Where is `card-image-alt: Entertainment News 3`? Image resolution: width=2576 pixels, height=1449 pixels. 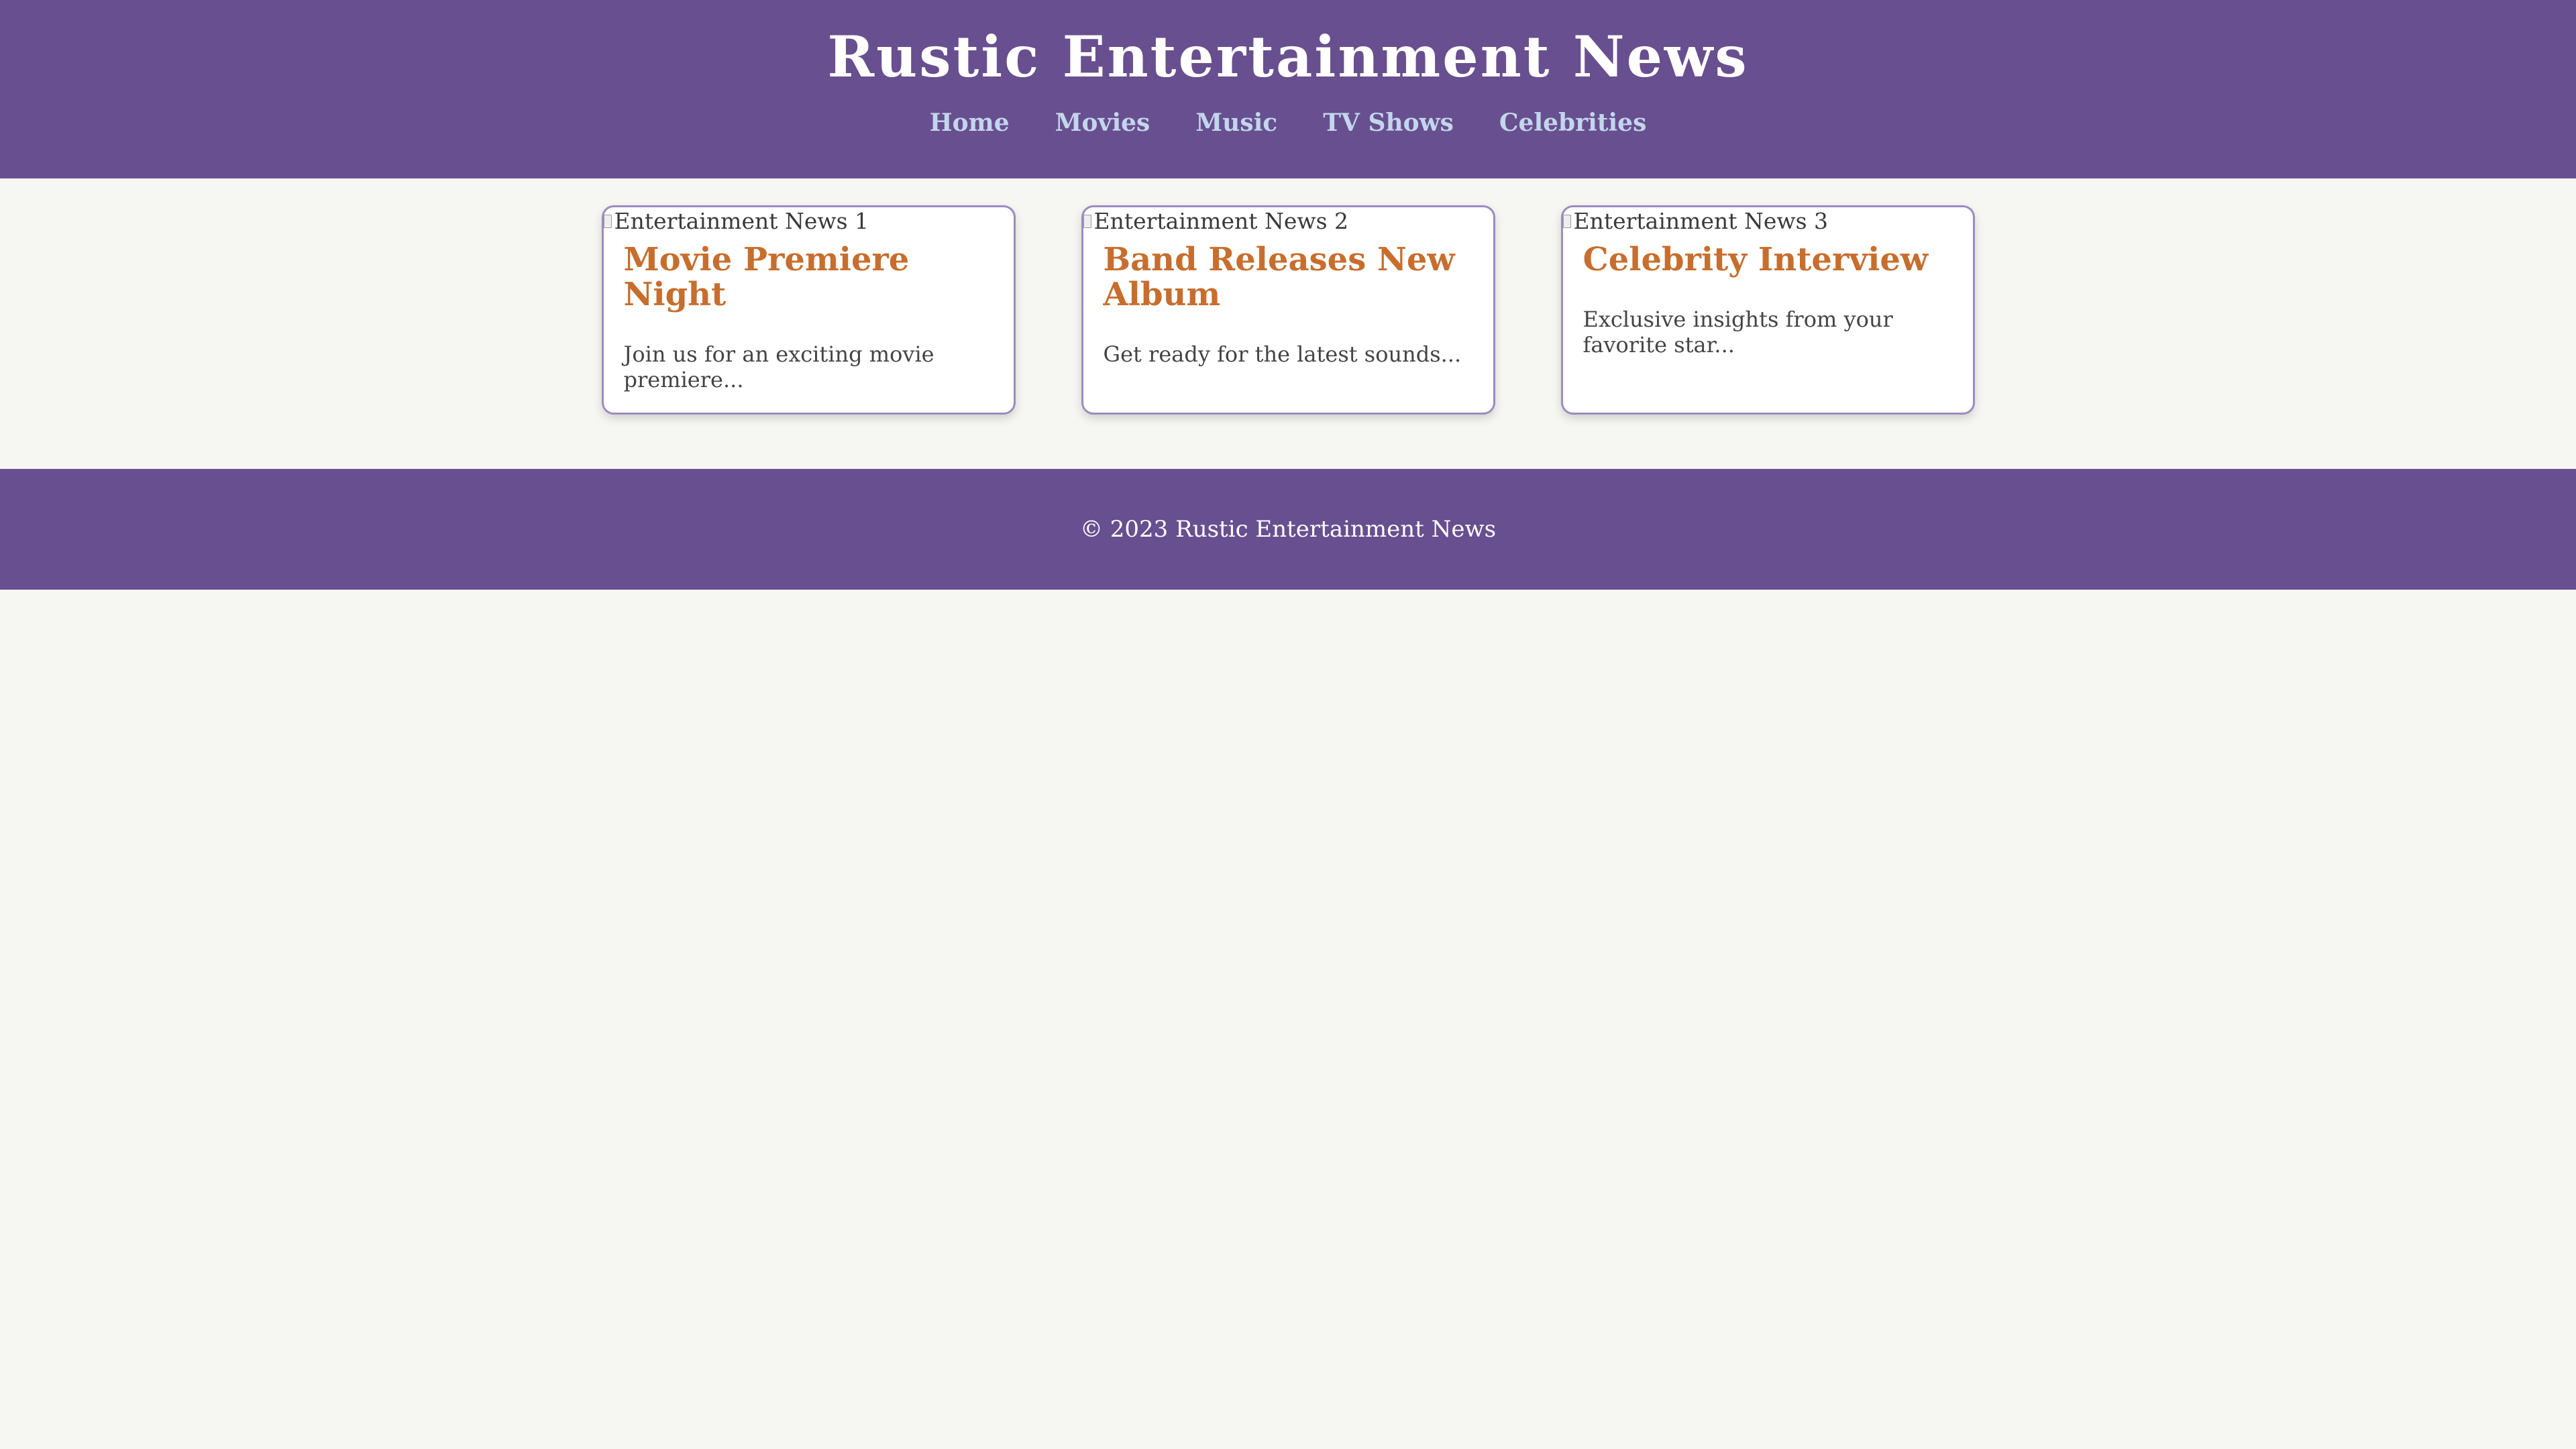
card-image-alt: Entertainment News 3 is located at coordinates (1701, 220).